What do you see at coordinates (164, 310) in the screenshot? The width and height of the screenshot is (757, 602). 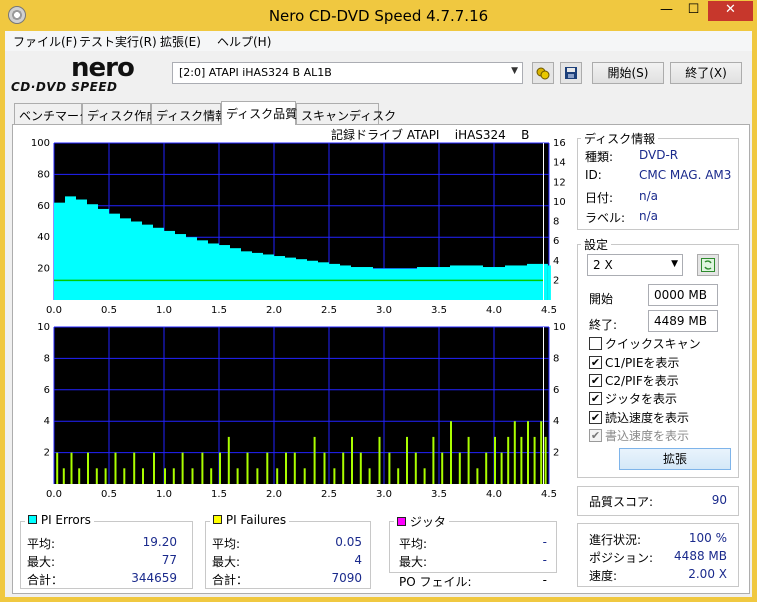 I see `c1-x-tick-label: 1.0` at bounding box center [164, 310].